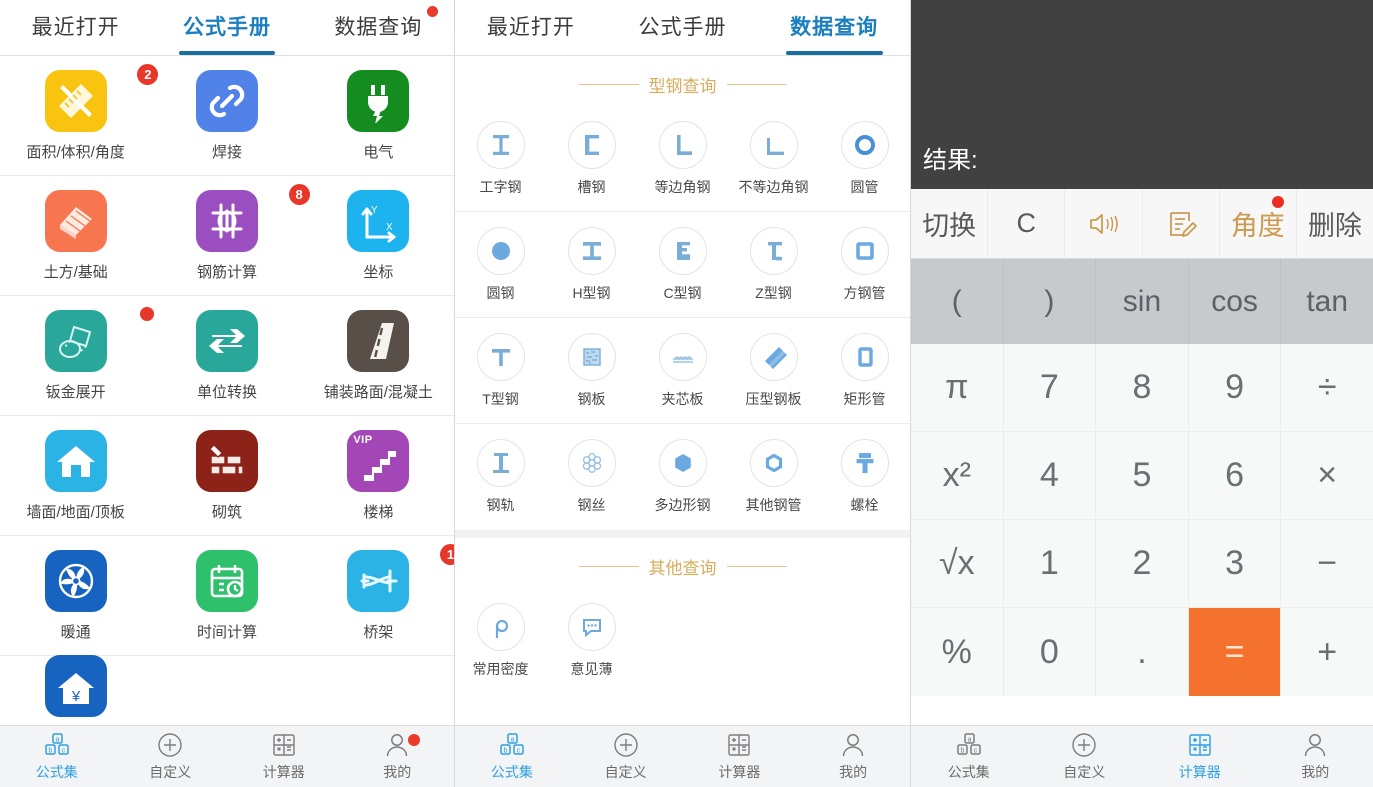  What do you see at coordinates (378, 27) in the screenshot?
I see `tab-data-query-p1: 数据查询` at bounding box center [378, 27].